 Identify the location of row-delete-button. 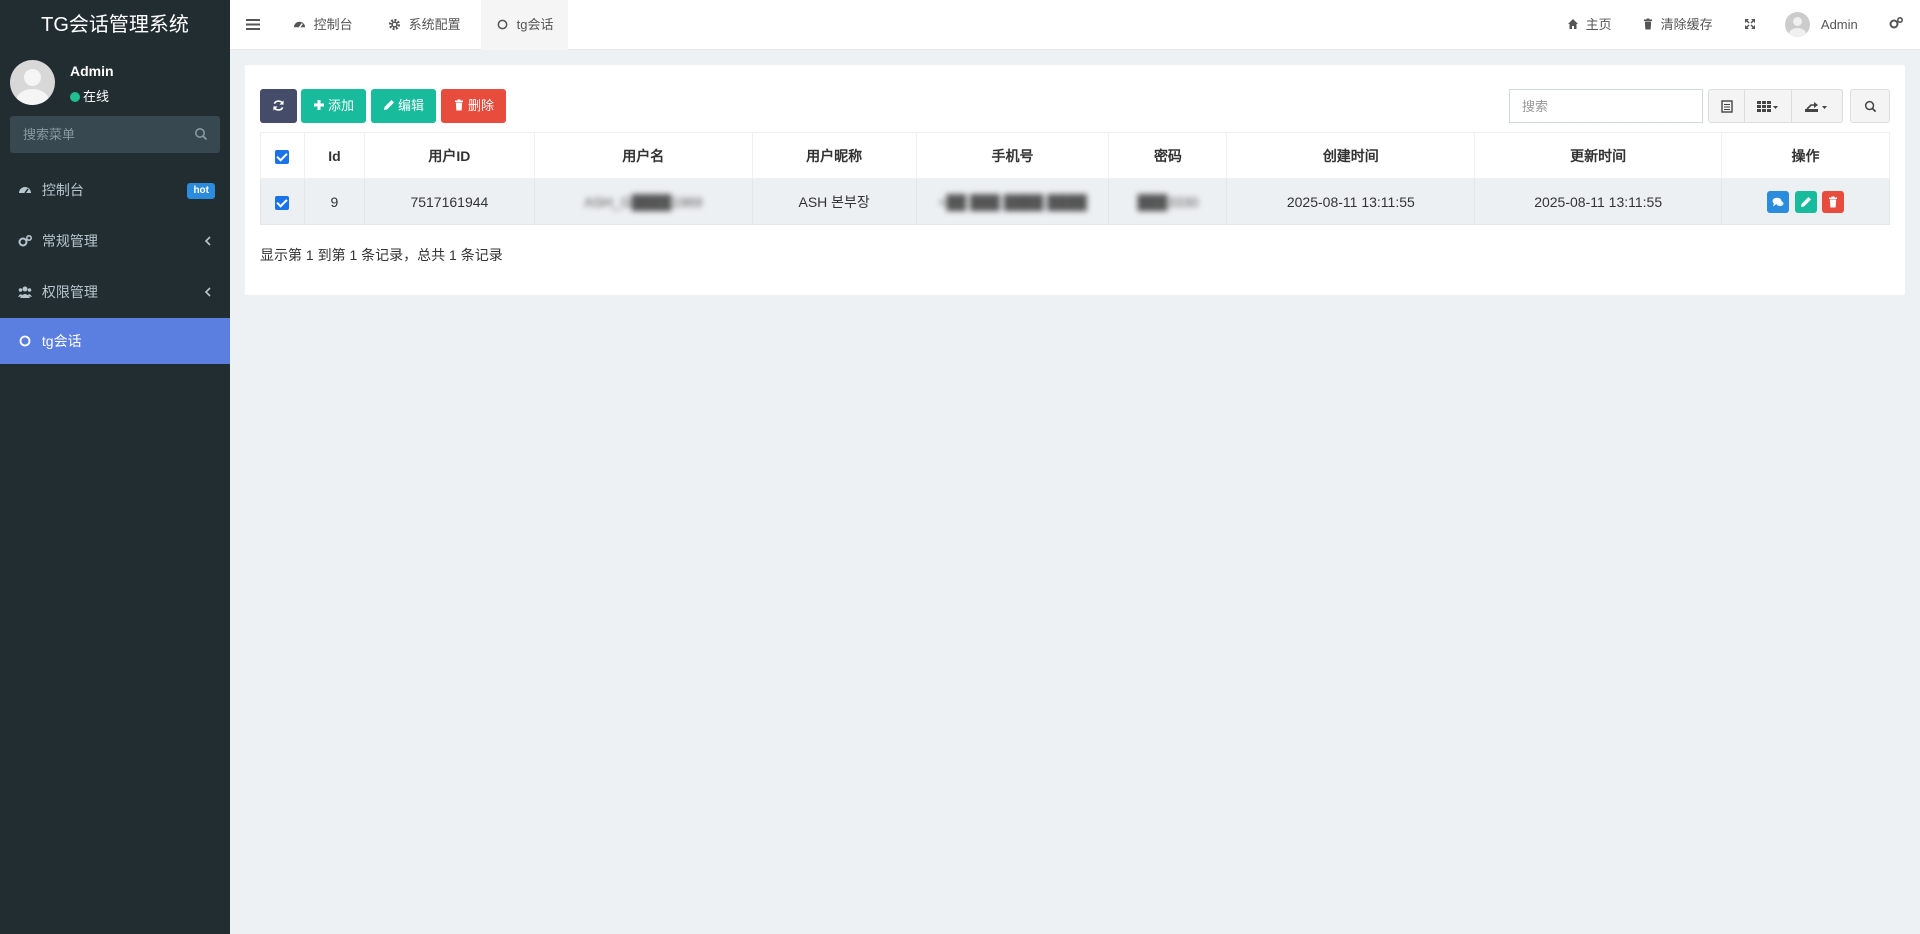
(1833, 201).